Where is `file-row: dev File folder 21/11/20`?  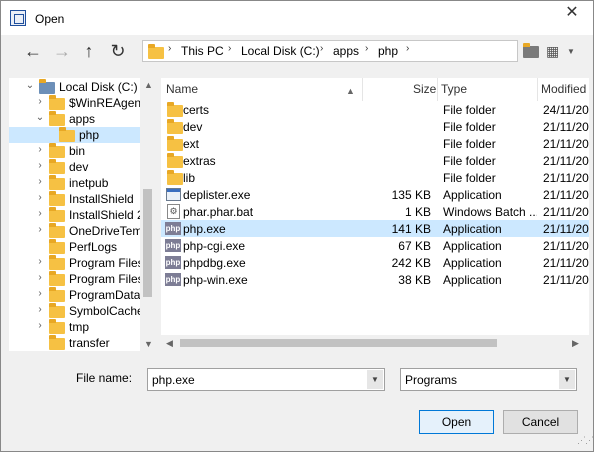 file-row: dev File folder 21/11/20 is located at coordinates (375, 126).